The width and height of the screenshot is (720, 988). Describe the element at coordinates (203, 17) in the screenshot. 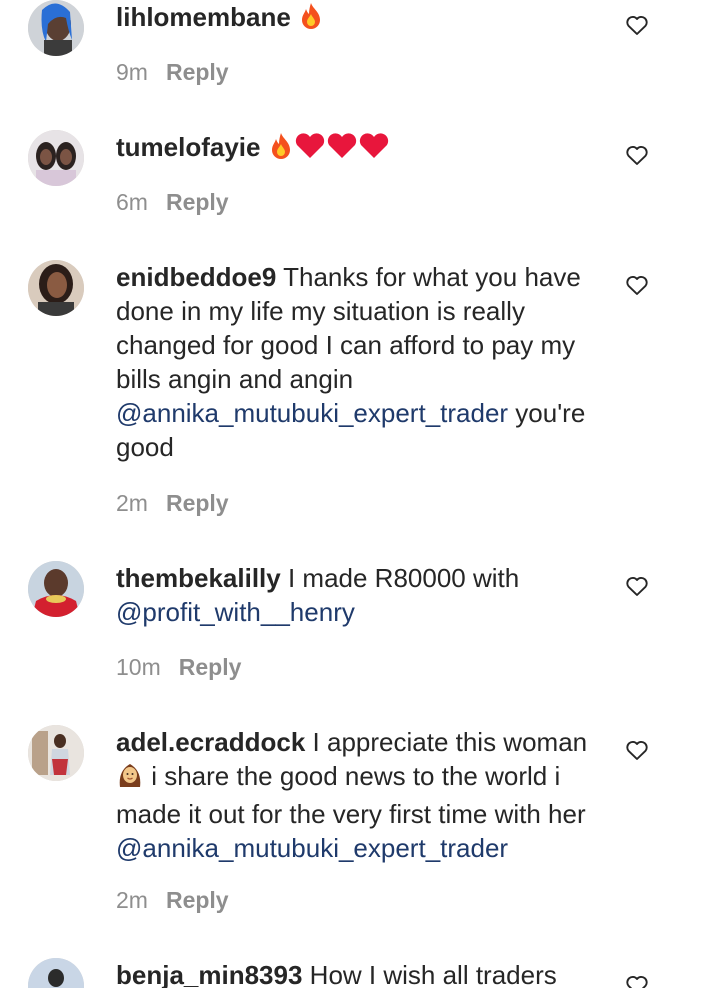

I see `comment-username: lihlomembane` at that location.